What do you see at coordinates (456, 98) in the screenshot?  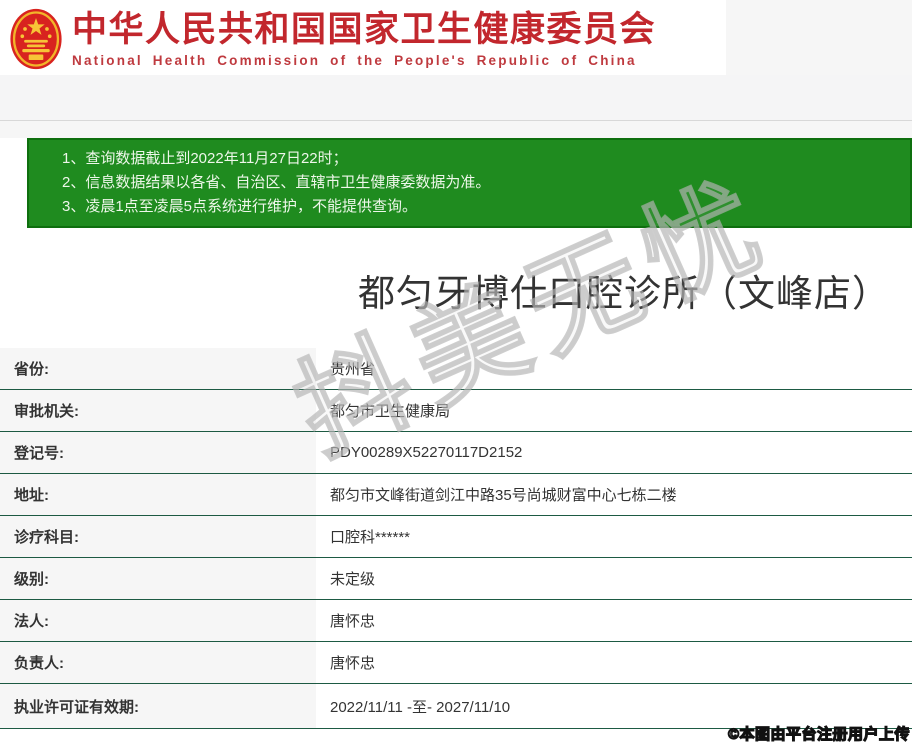 I see `header-divider-band` at bounding box center [456, 98].